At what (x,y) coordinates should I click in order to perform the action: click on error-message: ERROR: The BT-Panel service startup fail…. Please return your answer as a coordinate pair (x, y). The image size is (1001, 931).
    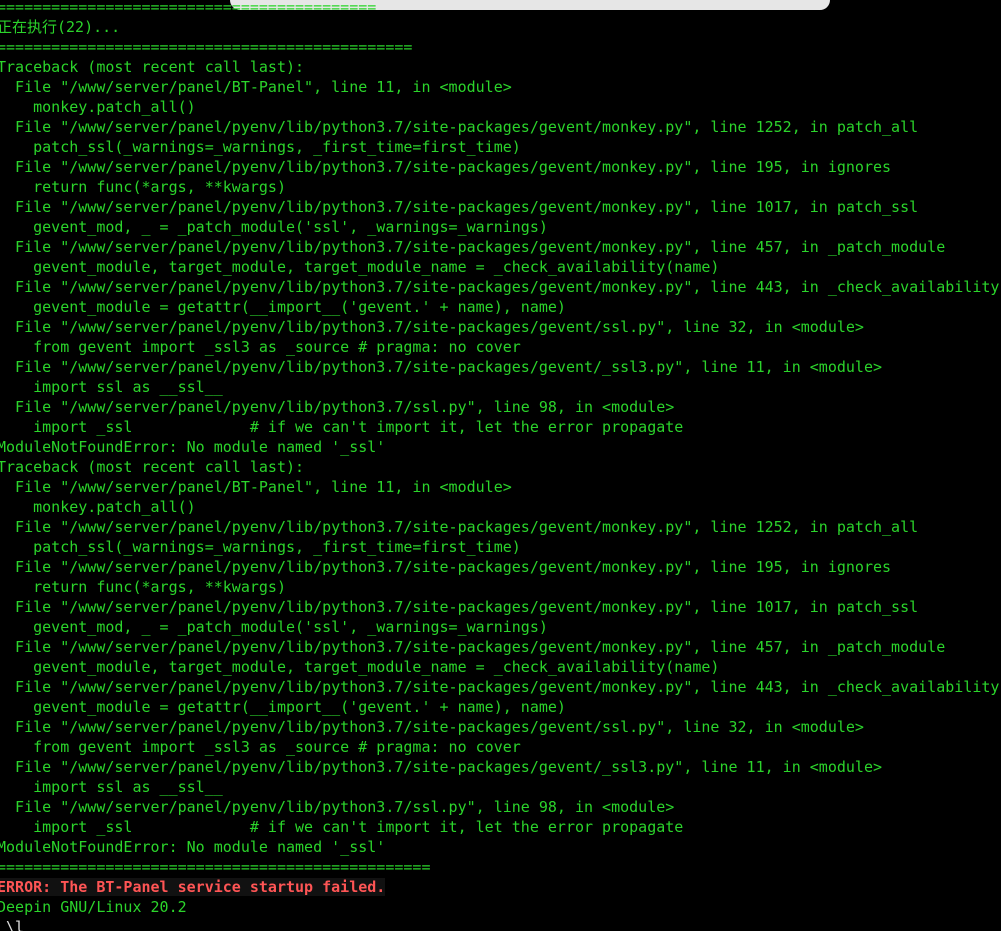
    Looking at the image, I should click on (193, 887).